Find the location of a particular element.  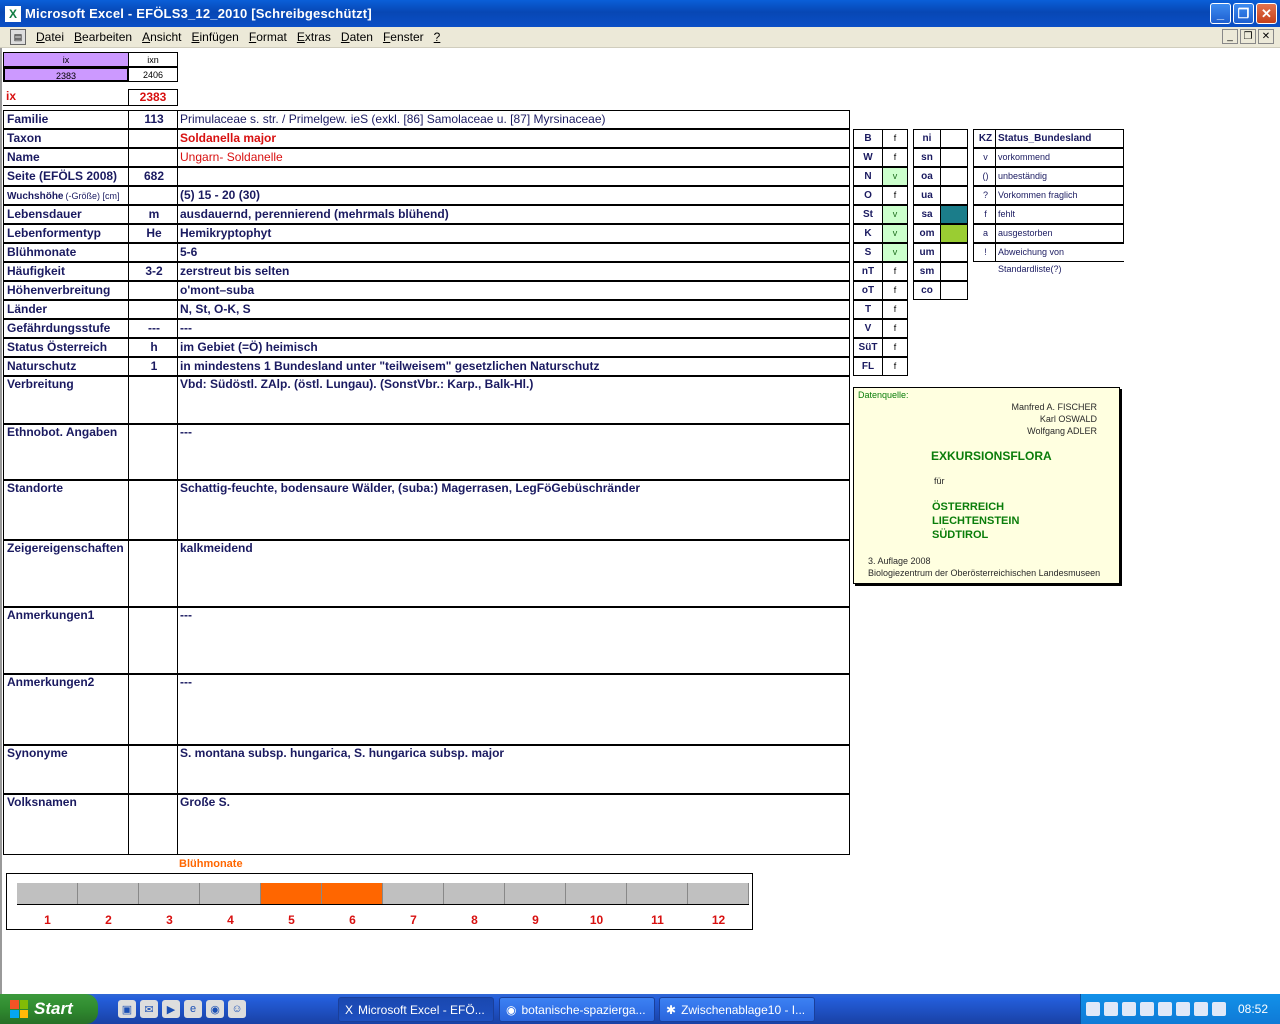

altitude-code: om is located at coordinates (927, 233).